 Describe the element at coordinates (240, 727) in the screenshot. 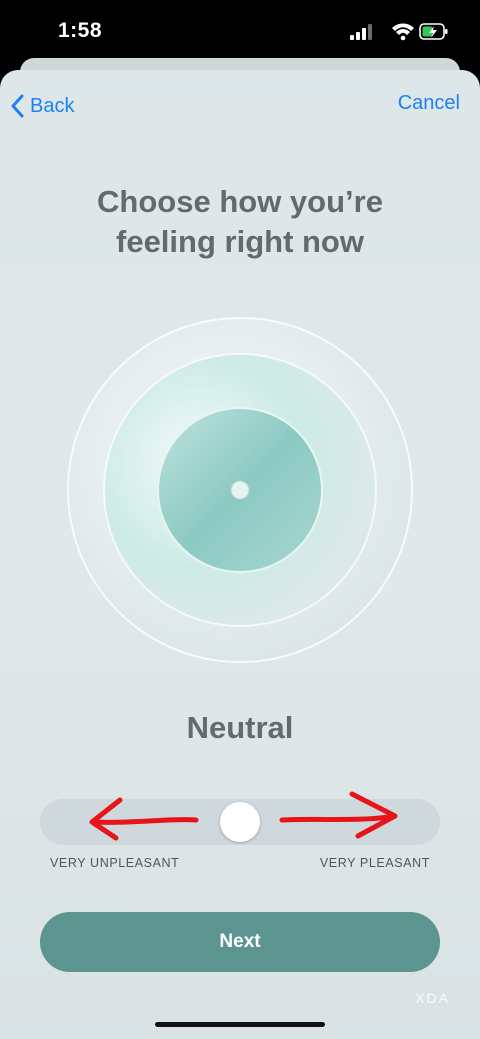

I see `mood-label: Neutral` at that location.